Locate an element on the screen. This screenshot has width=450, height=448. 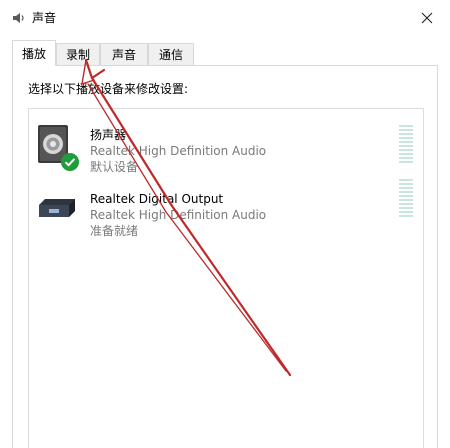
tab-sounds: 声音 is located at coordinates (124, 54).